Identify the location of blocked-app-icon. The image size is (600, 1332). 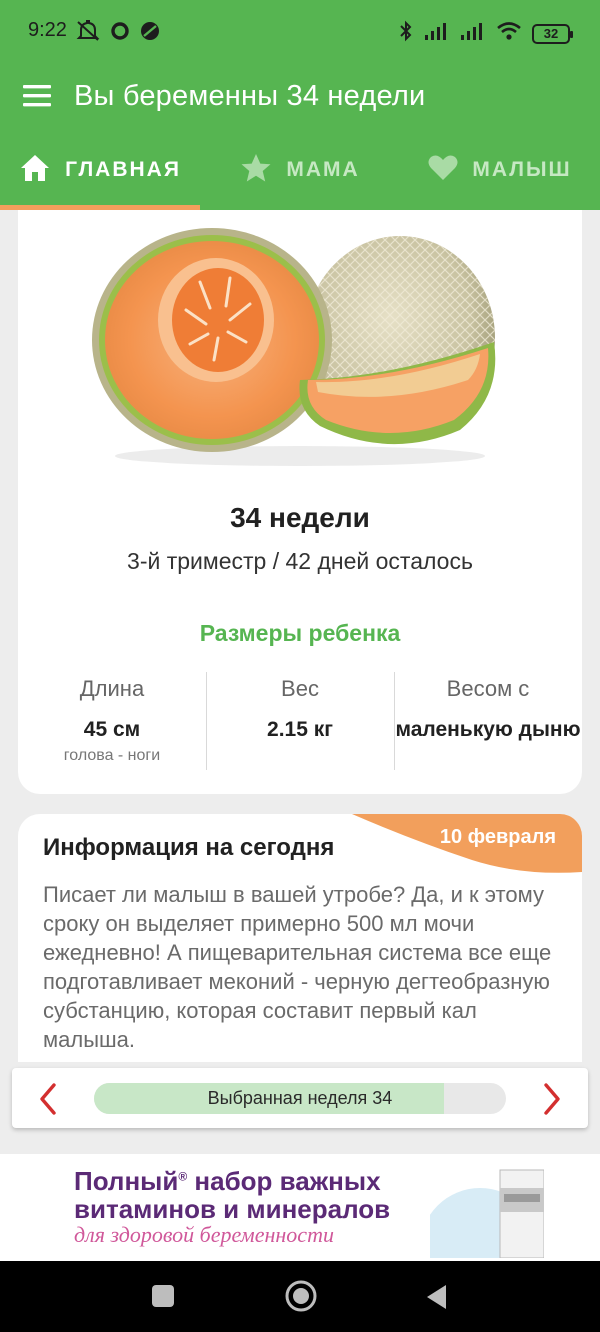
(150, 33).